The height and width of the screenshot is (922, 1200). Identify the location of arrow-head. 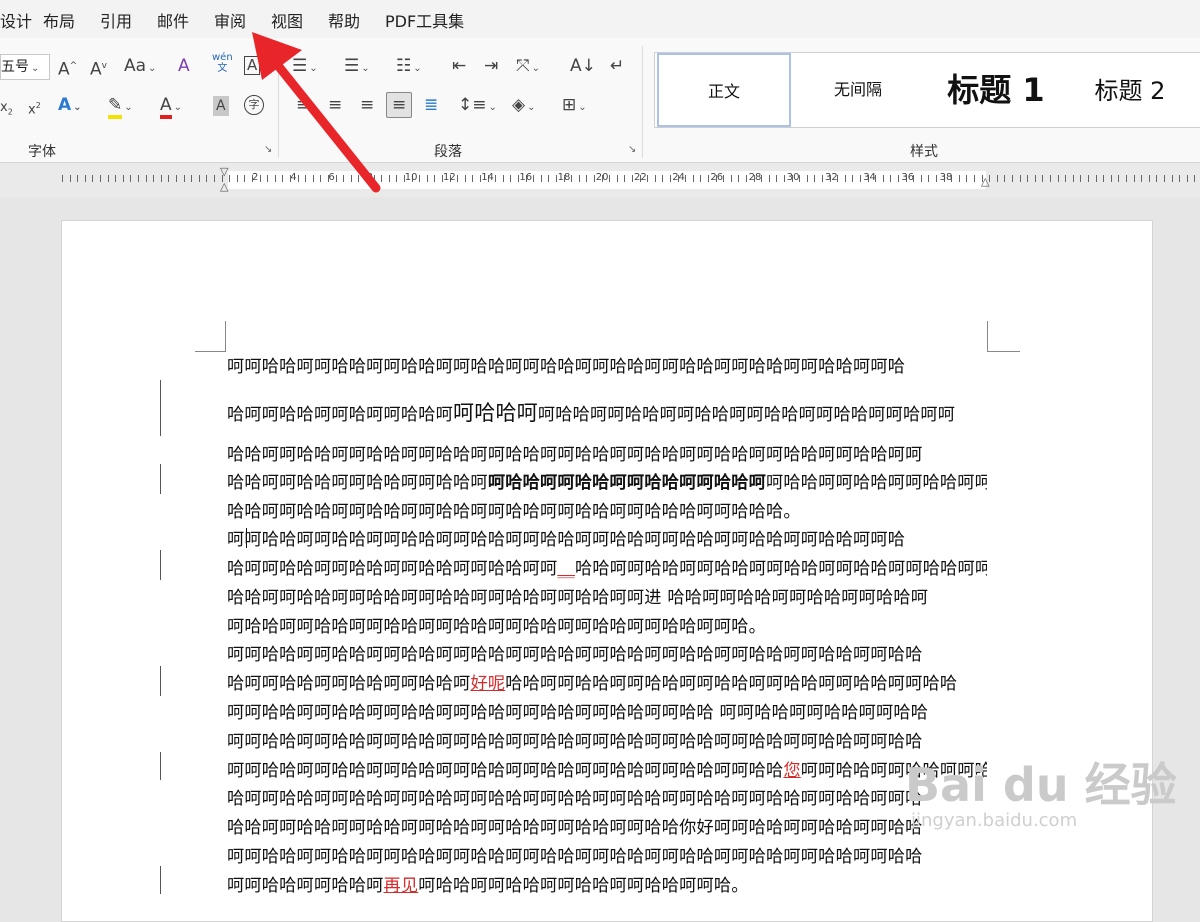
(277, 56).